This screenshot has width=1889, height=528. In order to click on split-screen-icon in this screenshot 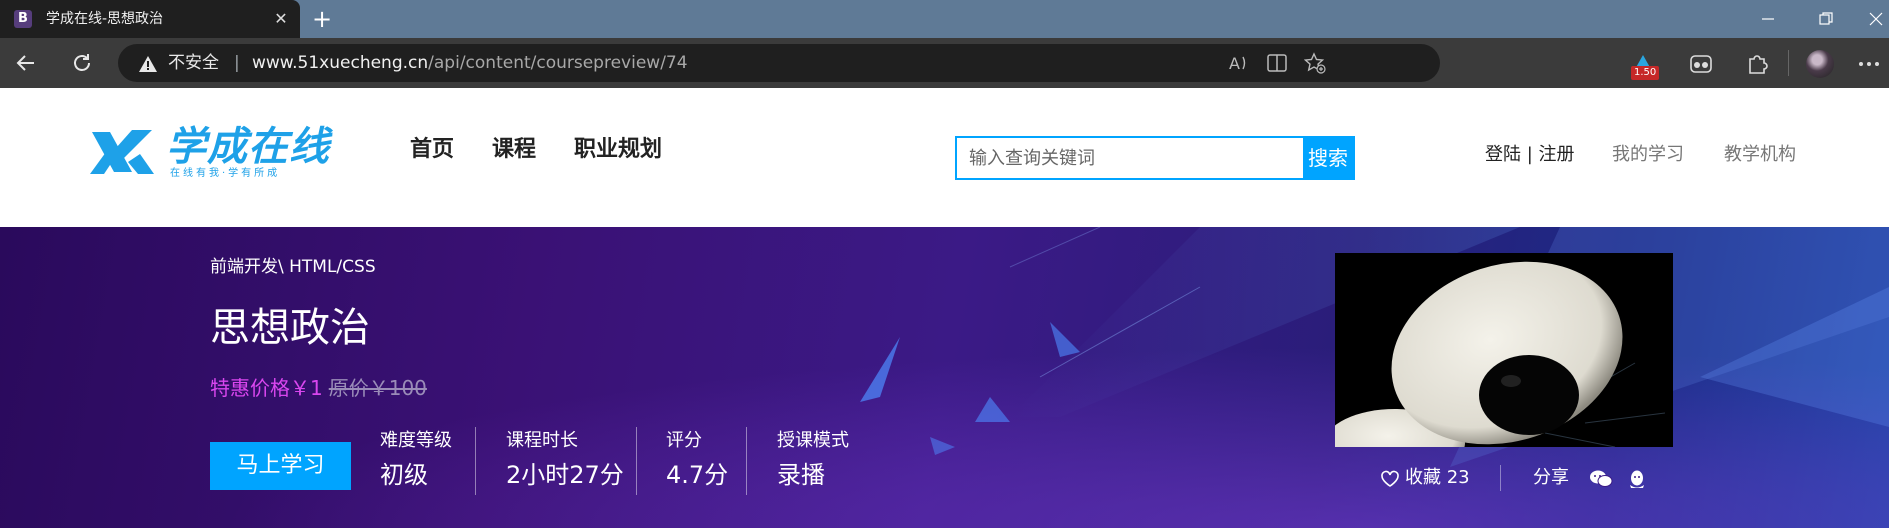, I will do `click(1277, 63)`.